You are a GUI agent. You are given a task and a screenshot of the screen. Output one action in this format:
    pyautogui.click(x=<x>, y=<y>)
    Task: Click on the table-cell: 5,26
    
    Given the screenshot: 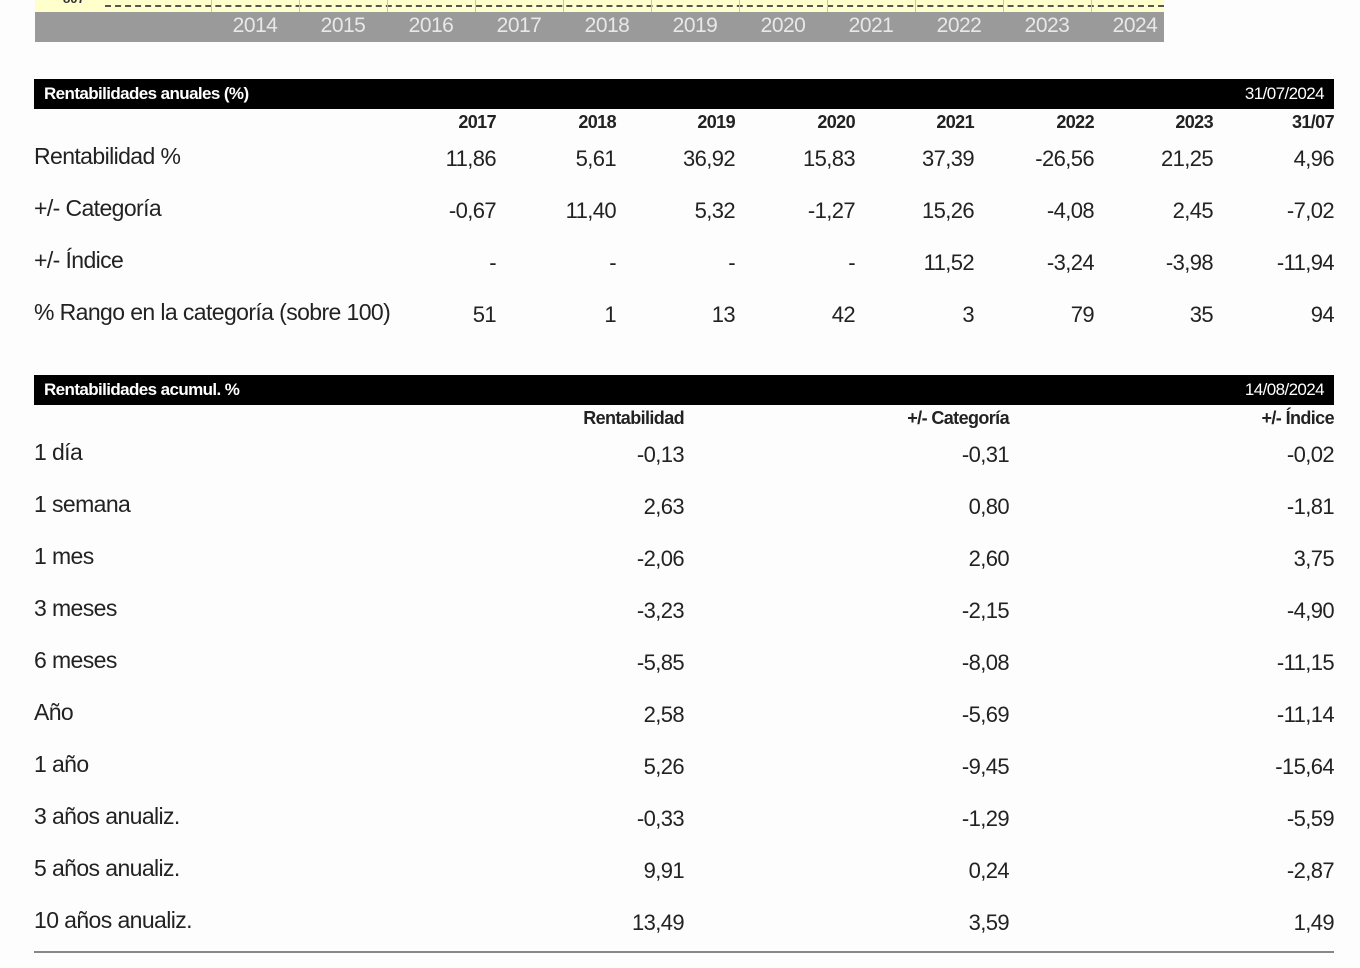 What is the action you would take?
    pyautogui.click(x=664, y=766)
    